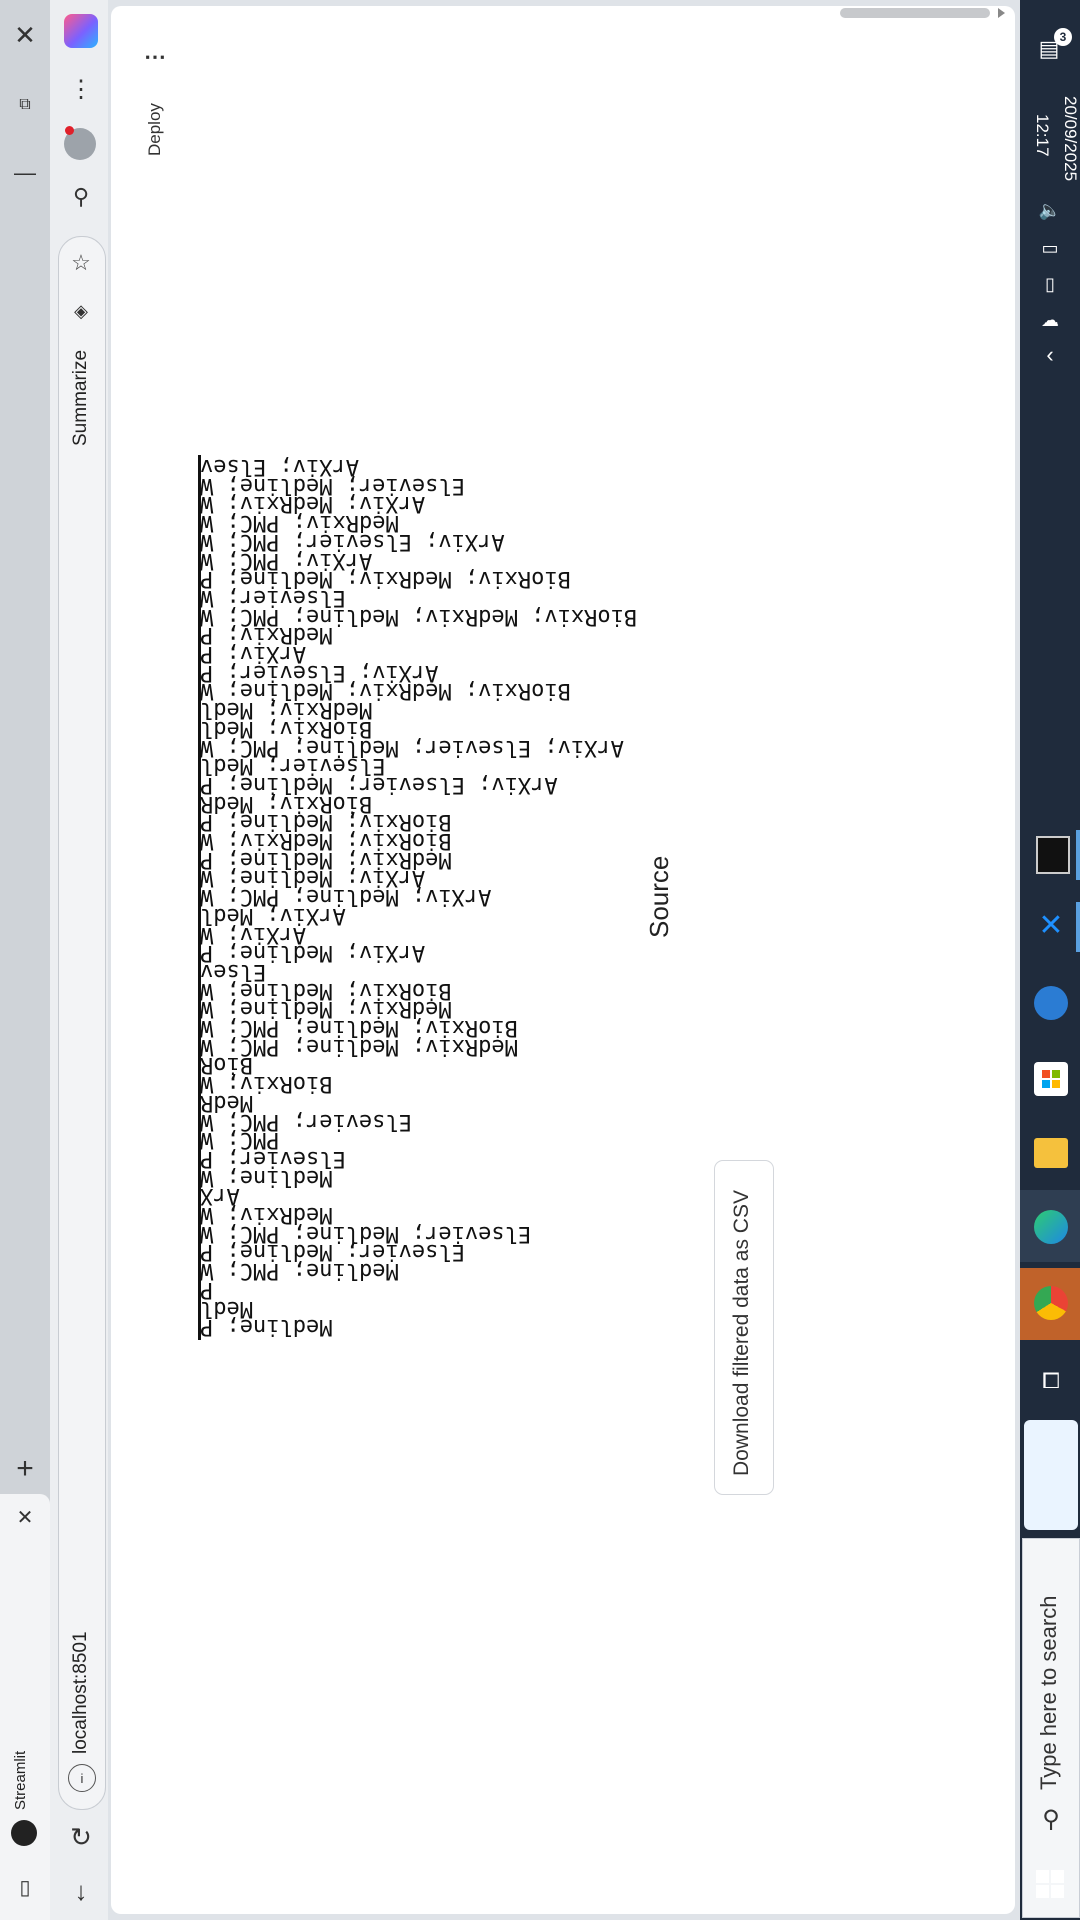 The height and width of the screenshot is (1920, 1080). I want to click on search-highlight-image, so click(1051, 1475).